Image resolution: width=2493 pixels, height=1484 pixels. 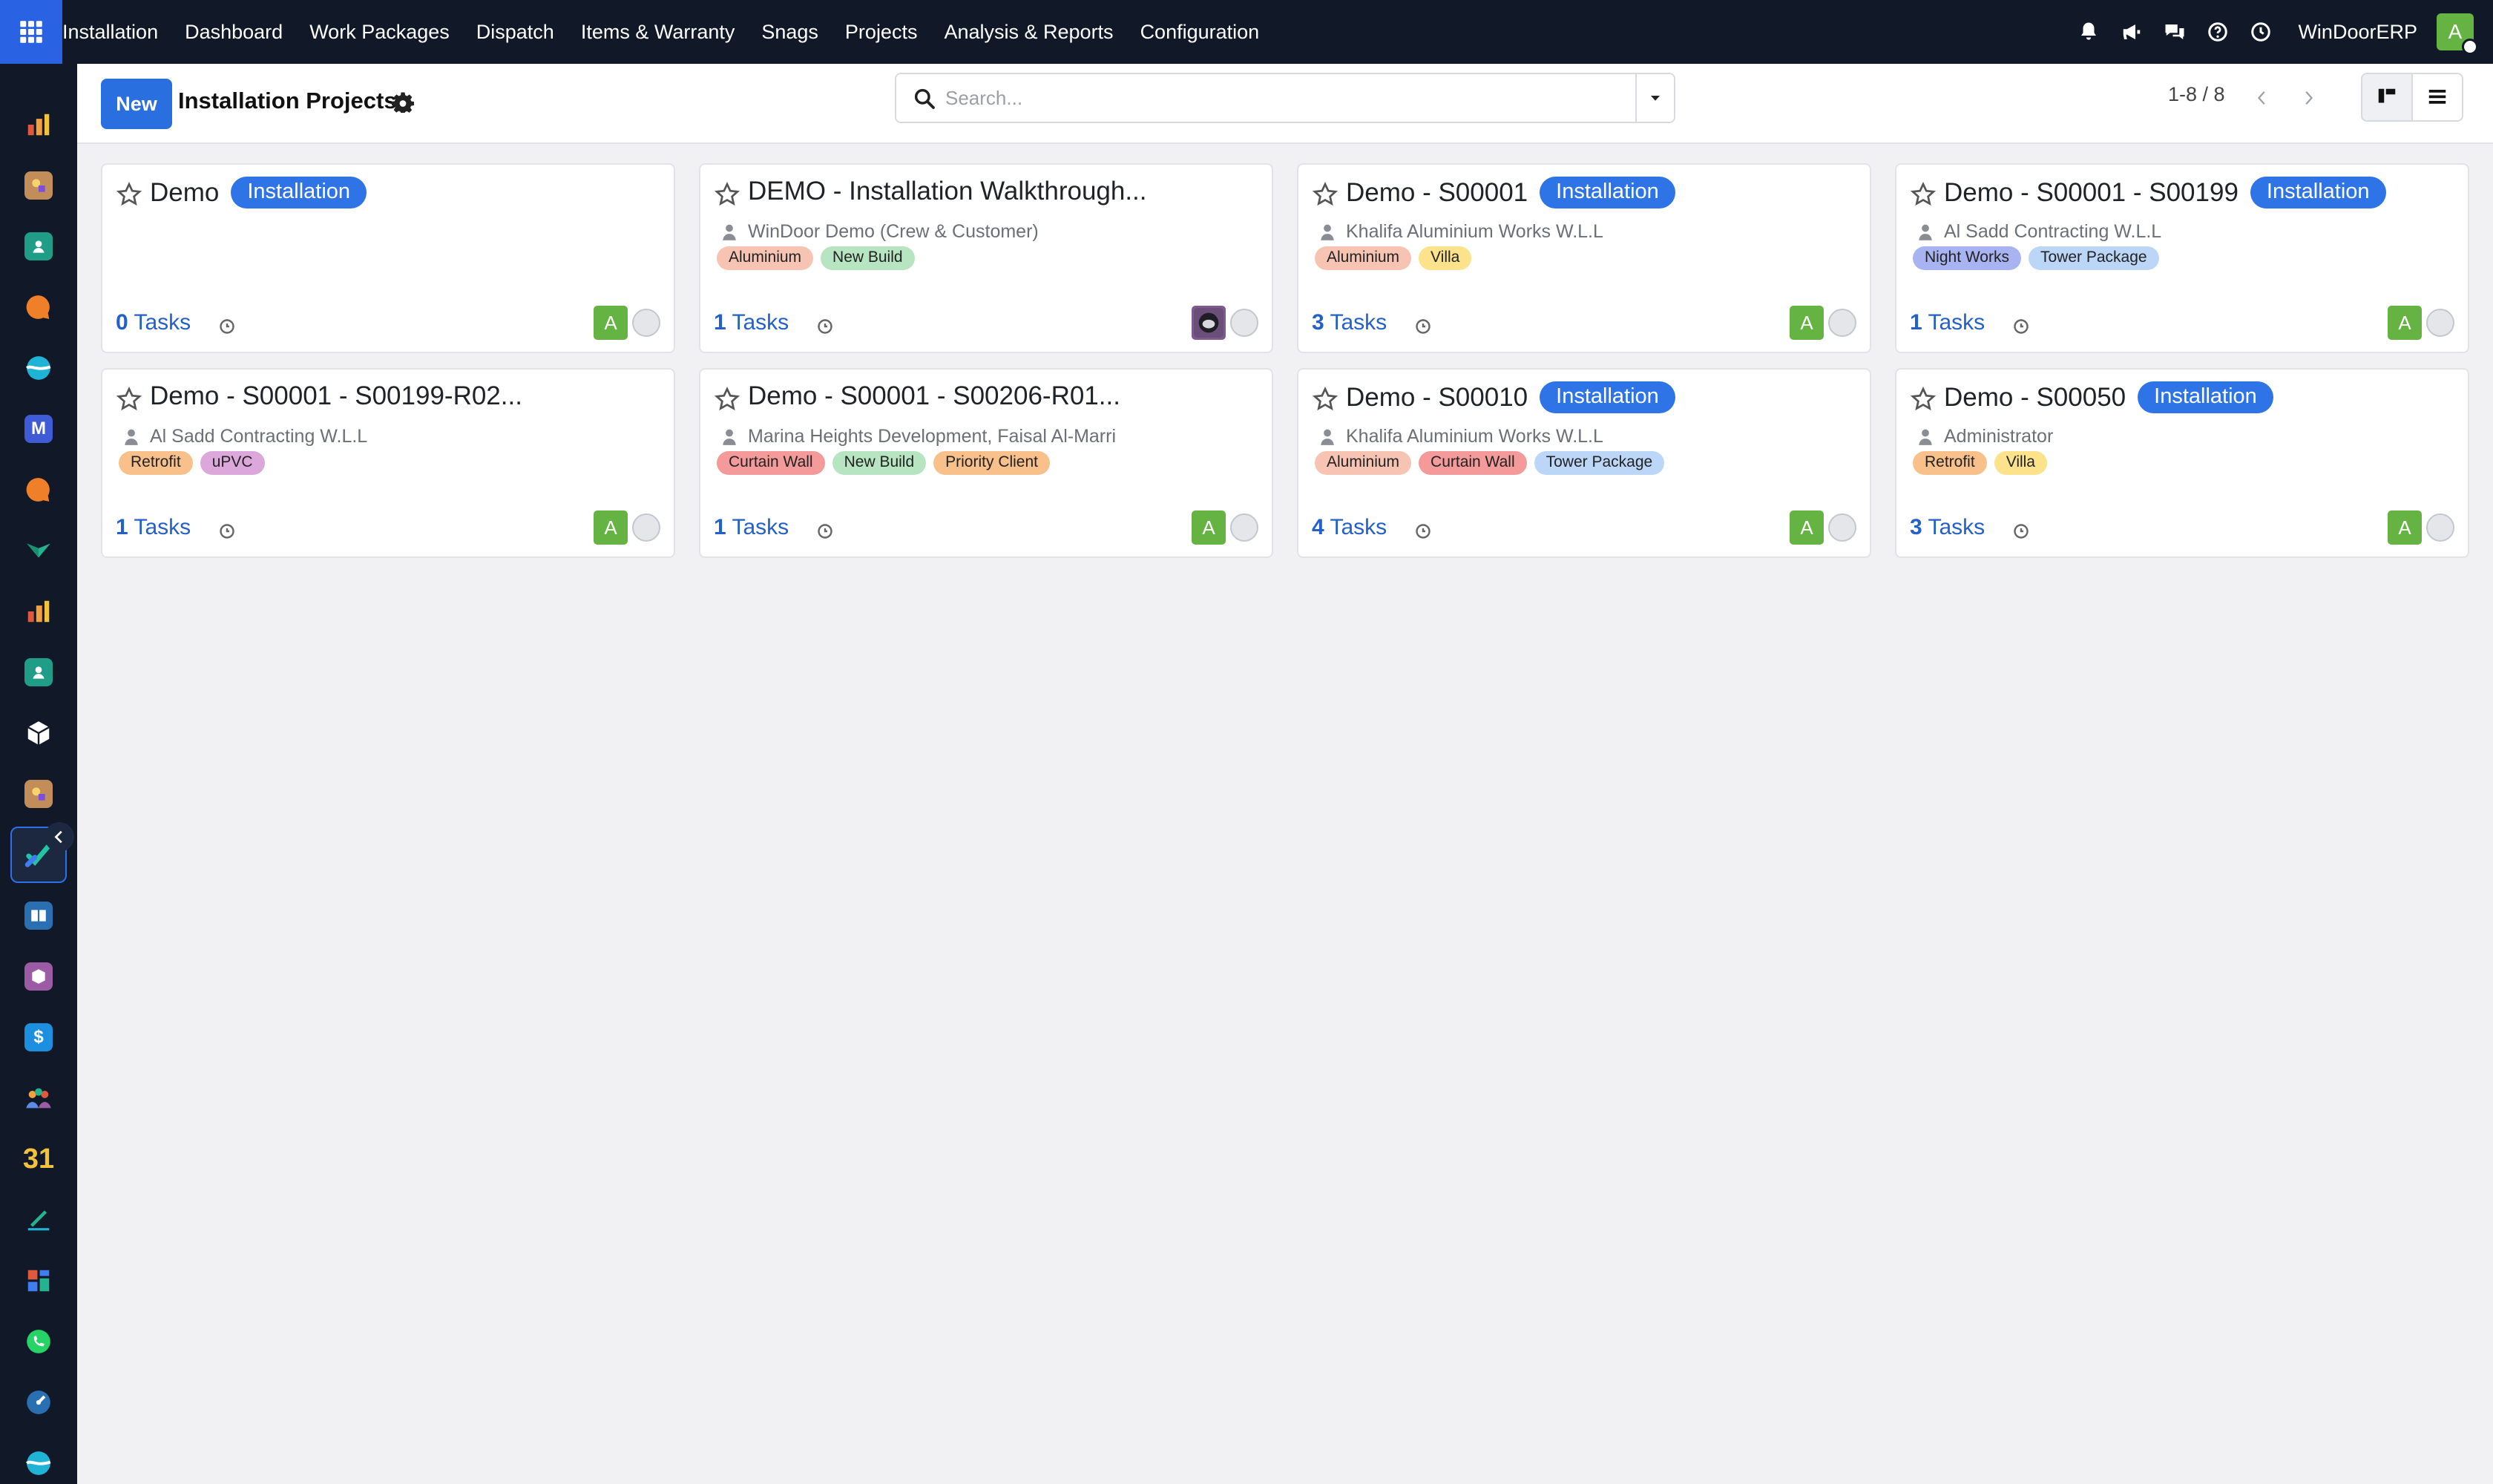 What do you see at coordinates (38, 307) in the screenshot?
I see `discuss-app-icon` at bounding box center [38, 307].